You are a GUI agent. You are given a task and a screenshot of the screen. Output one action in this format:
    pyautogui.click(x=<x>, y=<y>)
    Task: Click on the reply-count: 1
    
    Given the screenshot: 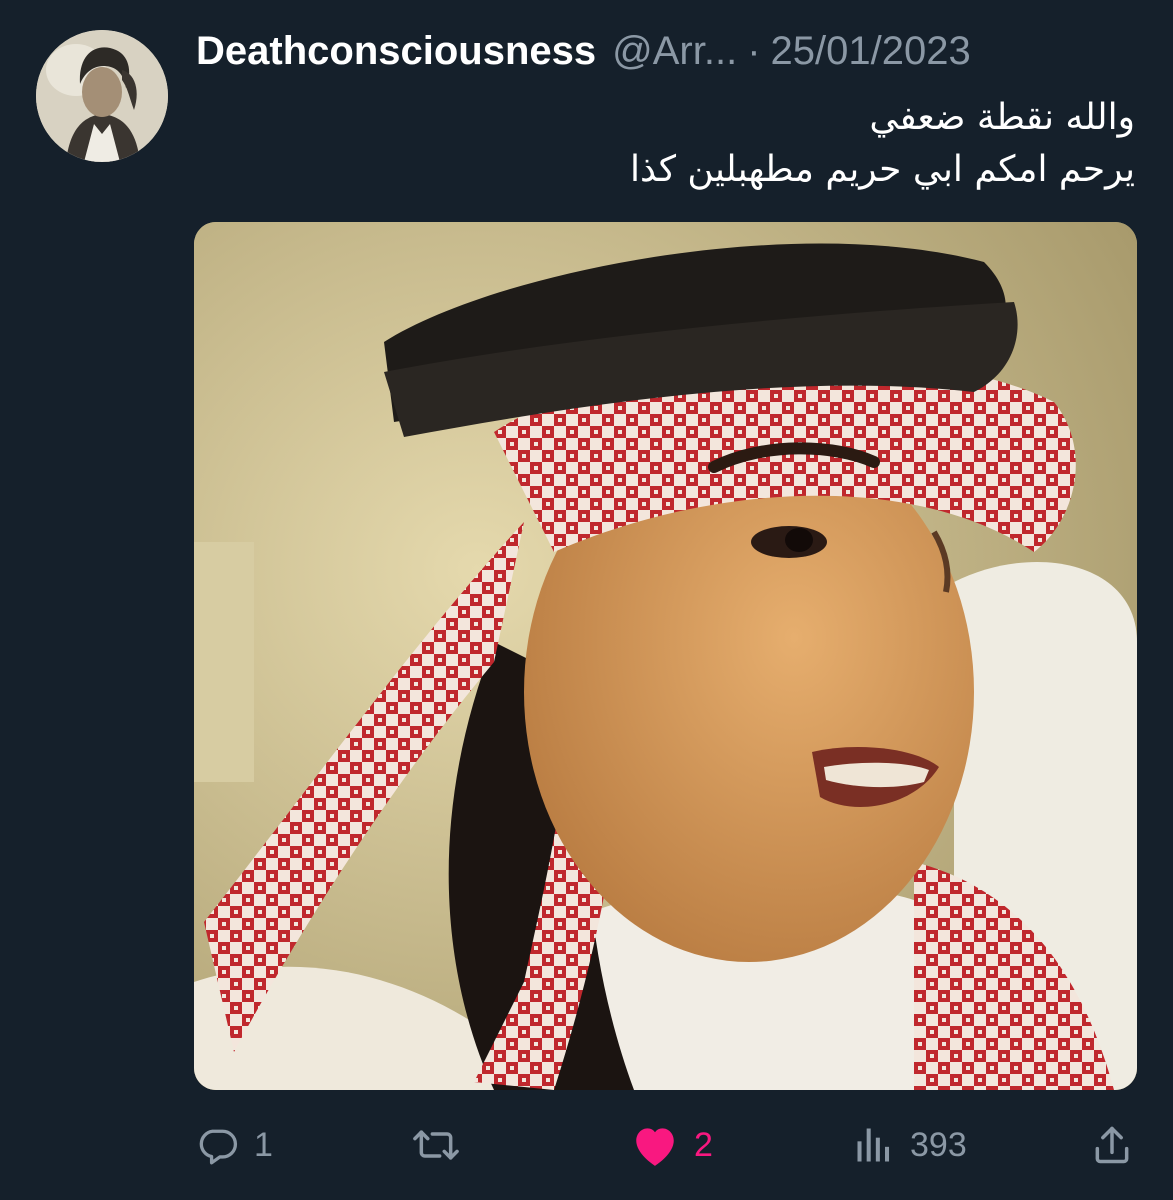 What is the action you would take?
    pyautogui.click(x=263, y=1144)
    